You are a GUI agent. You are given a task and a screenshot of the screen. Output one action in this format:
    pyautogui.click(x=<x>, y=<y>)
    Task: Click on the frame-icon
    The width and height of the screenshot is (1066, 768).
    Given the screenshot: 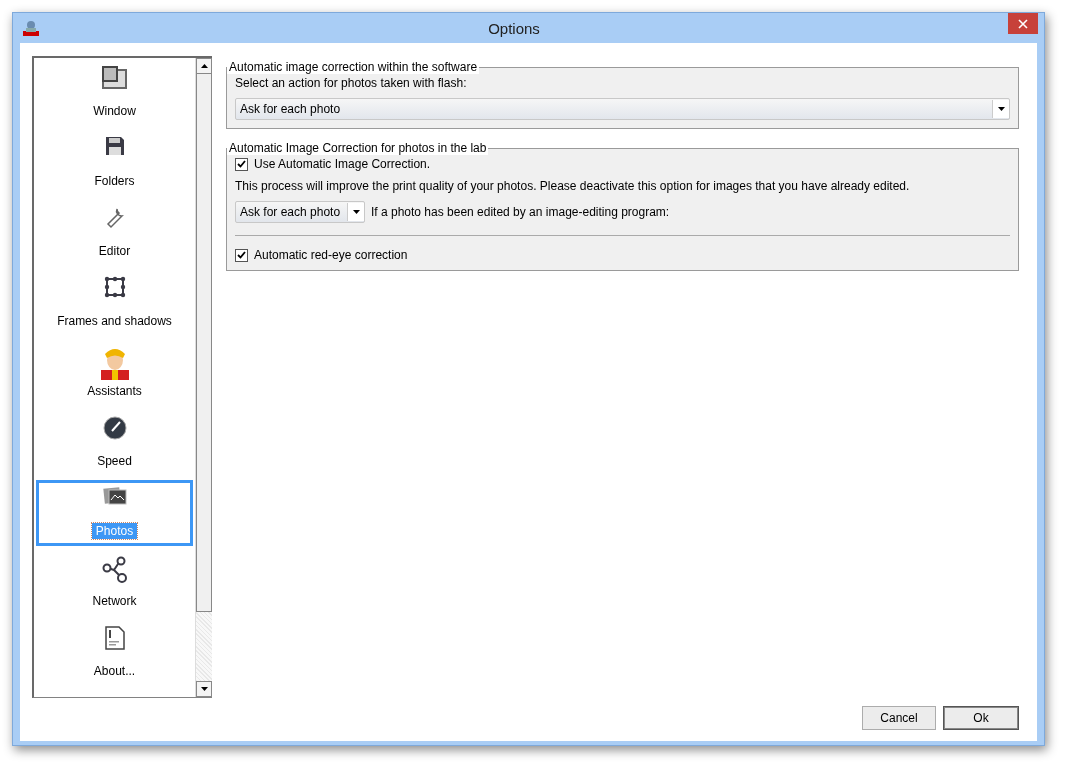 What is the action you would take?
    pyautogui.click(x=114, y=287)
    